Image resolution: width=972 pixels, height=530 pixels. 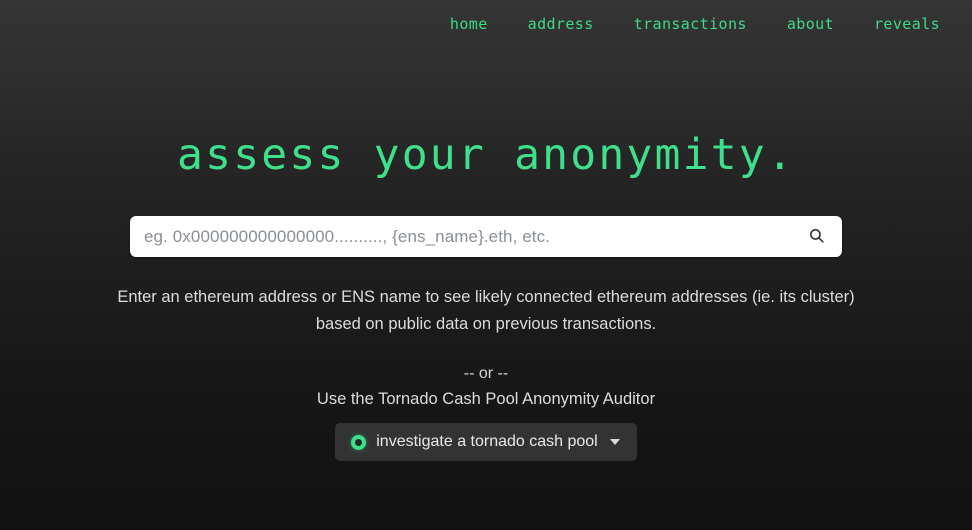 I want to click on nav-link-about: about, so click(x=810, y=24).